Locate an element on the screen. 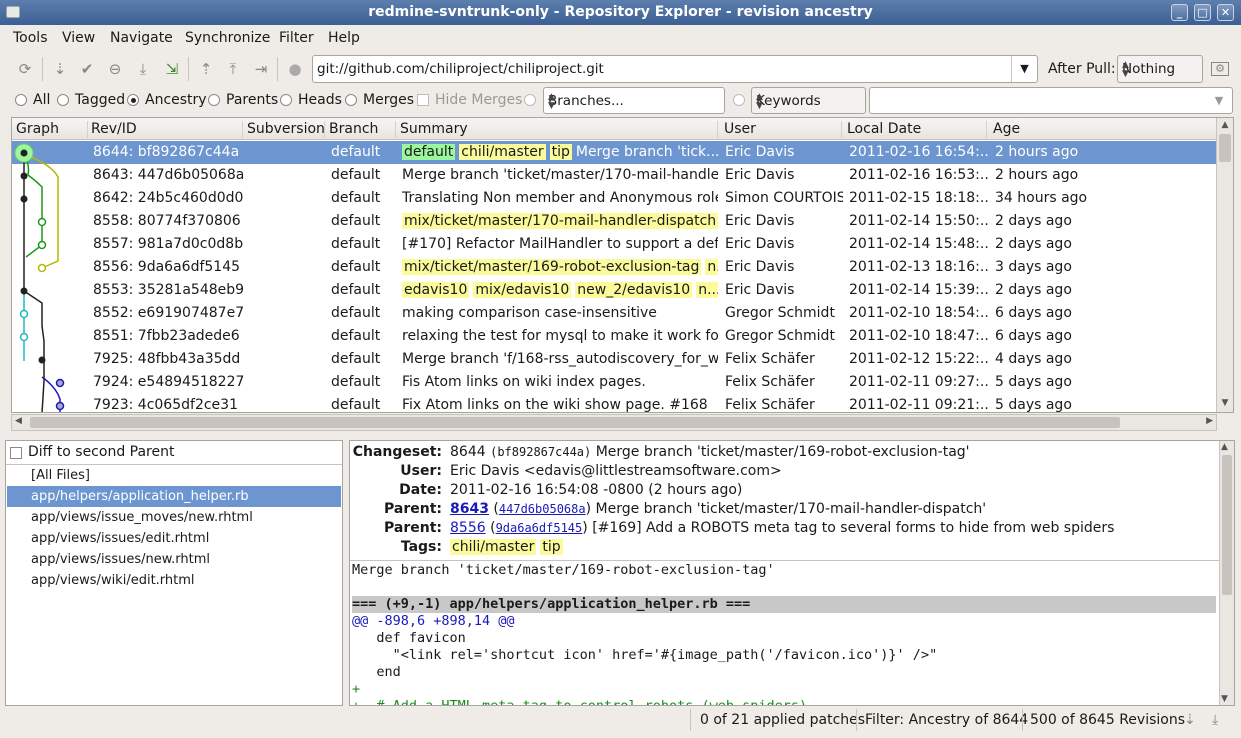 This screenshot has width=1241, height=738. keyword-input: ▼ is located at coordinates (1051, 100).